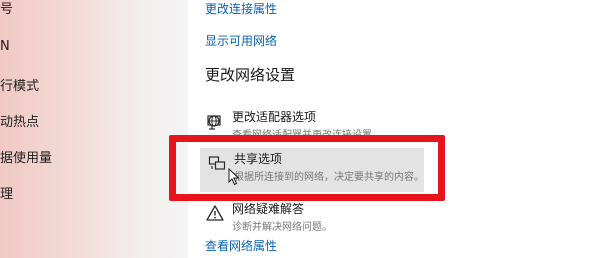 The height and width of the screenshot is (258, 600). I want to click on warning-icon, so click(215, 213).